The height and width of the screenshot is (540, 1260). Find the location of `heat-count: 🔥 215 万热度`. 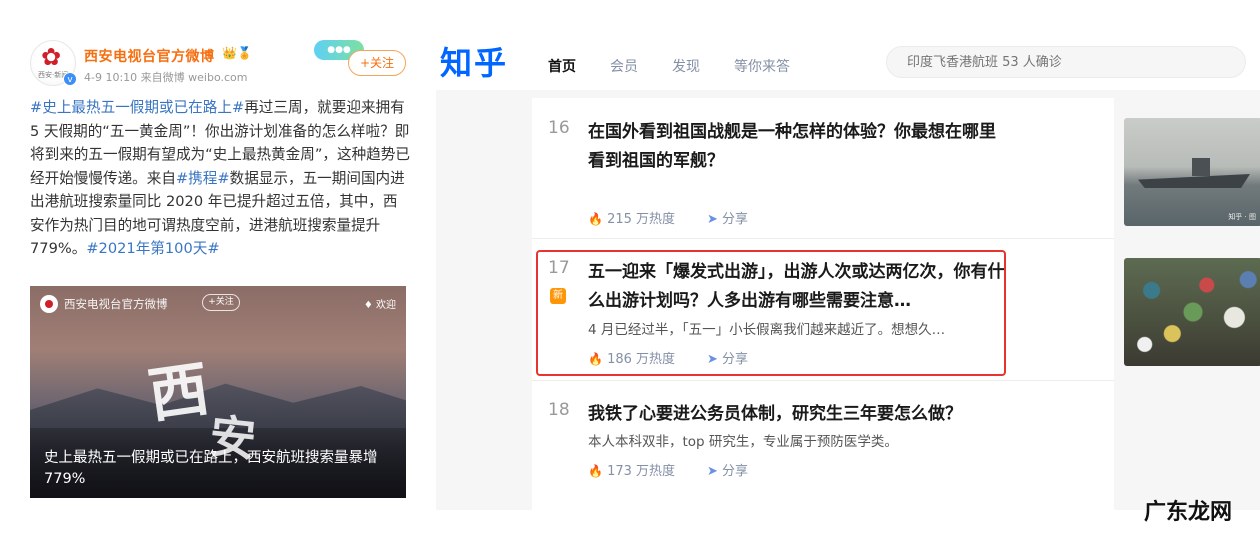

heat-count: 🔥 215 万热度 is located at coordinates (631, 217).